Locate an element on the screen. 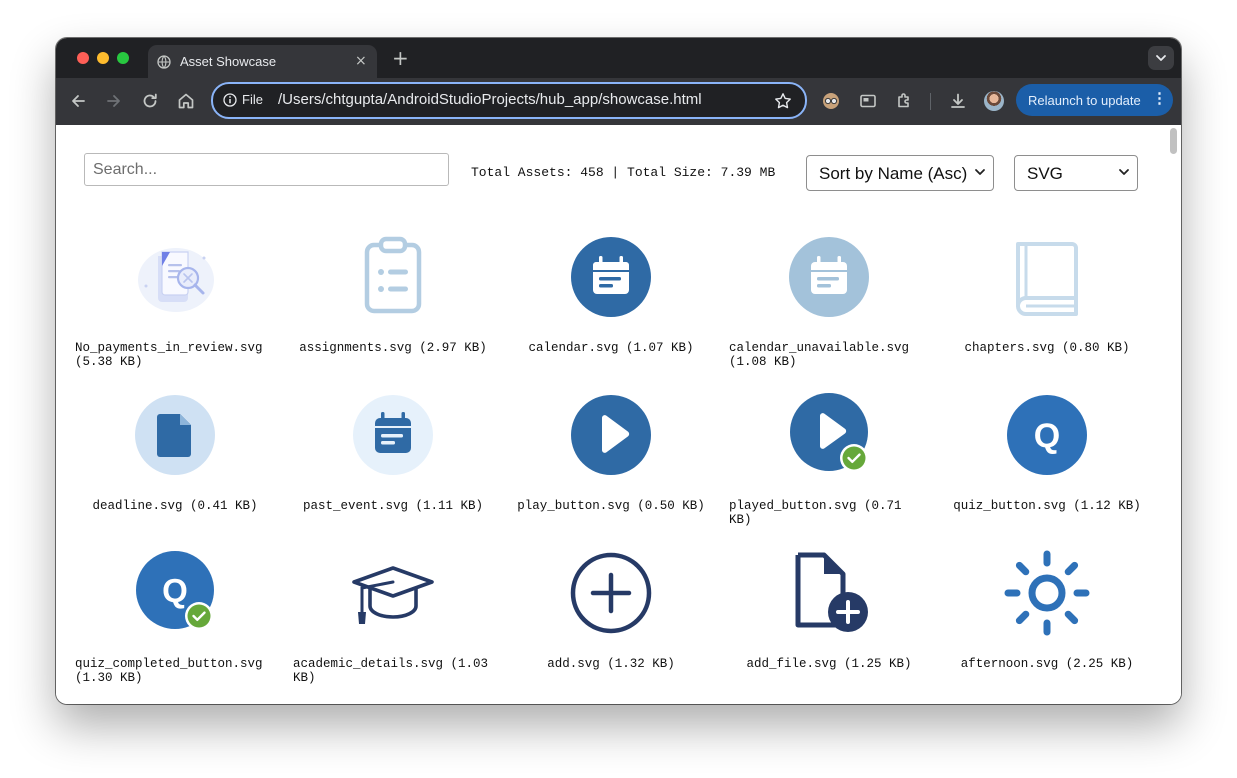 This screenshot has height=778, width=1237. document-search-illustration is located at coordinates (175, 277).